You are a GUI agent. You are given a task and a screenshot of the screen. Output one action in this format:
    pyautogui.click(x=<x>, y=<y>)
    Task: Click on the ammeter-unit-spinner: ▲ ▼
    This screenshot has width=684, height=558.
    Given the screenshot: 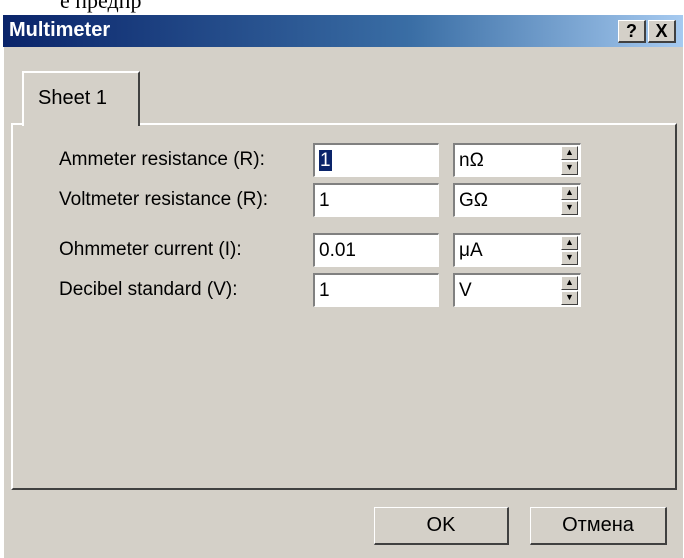 What is the action you would take?
    pyautogui.click(x=569, y=160)
    